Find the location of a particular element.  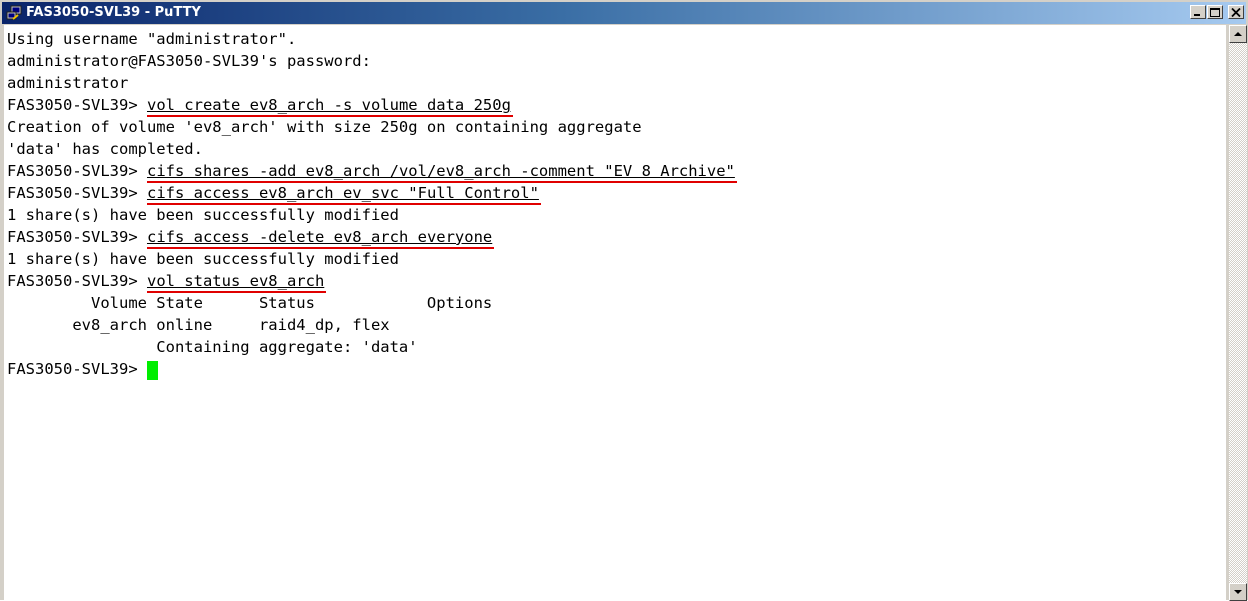

maximize-button is located at coordinates (1215, 12).